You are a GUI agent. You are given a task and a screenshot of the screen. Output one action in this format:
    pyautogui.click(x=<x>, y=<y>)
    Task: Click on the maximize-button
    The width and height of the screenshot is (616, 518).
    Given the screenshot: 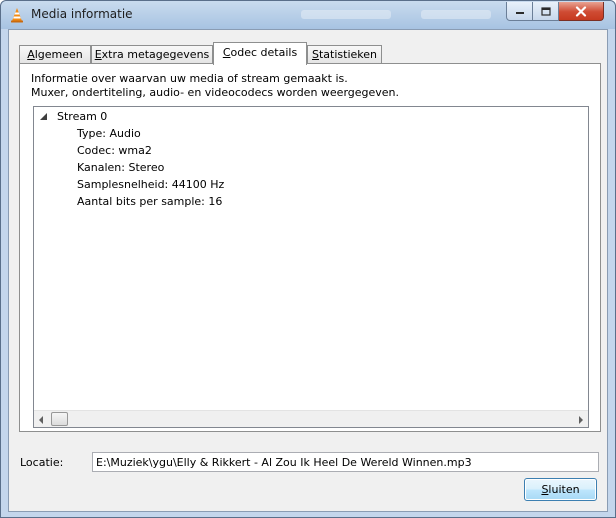 What is the action you would take?
    pyautogui.click(x=546, y=11)
    